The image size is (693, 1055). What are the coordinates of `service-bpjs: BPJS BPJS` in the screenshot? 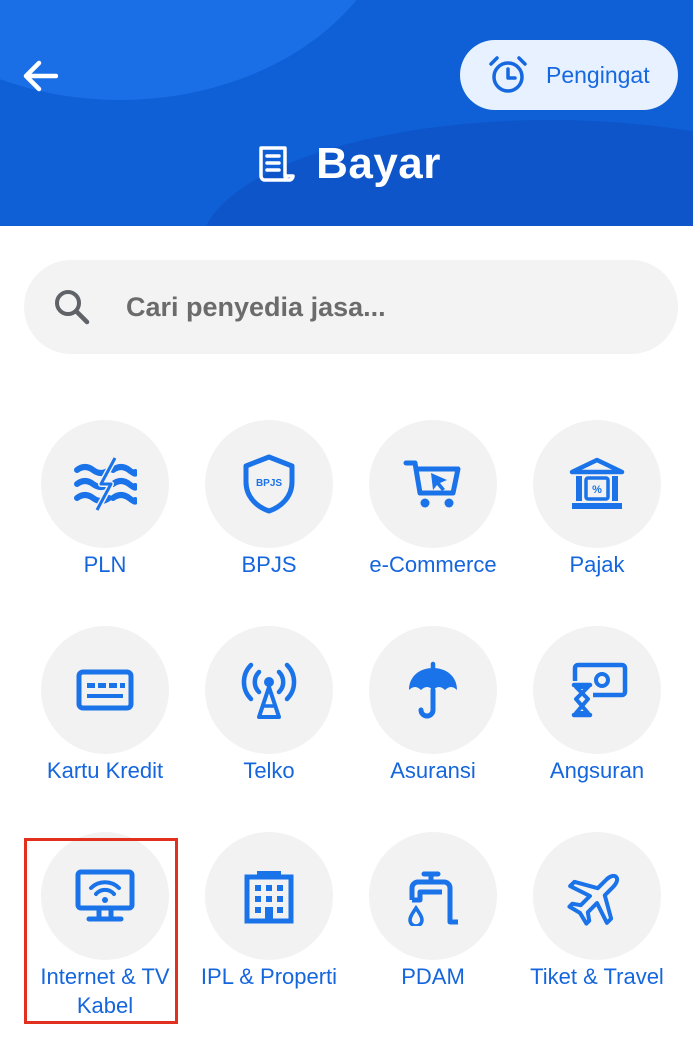 It's located at (269, 520).